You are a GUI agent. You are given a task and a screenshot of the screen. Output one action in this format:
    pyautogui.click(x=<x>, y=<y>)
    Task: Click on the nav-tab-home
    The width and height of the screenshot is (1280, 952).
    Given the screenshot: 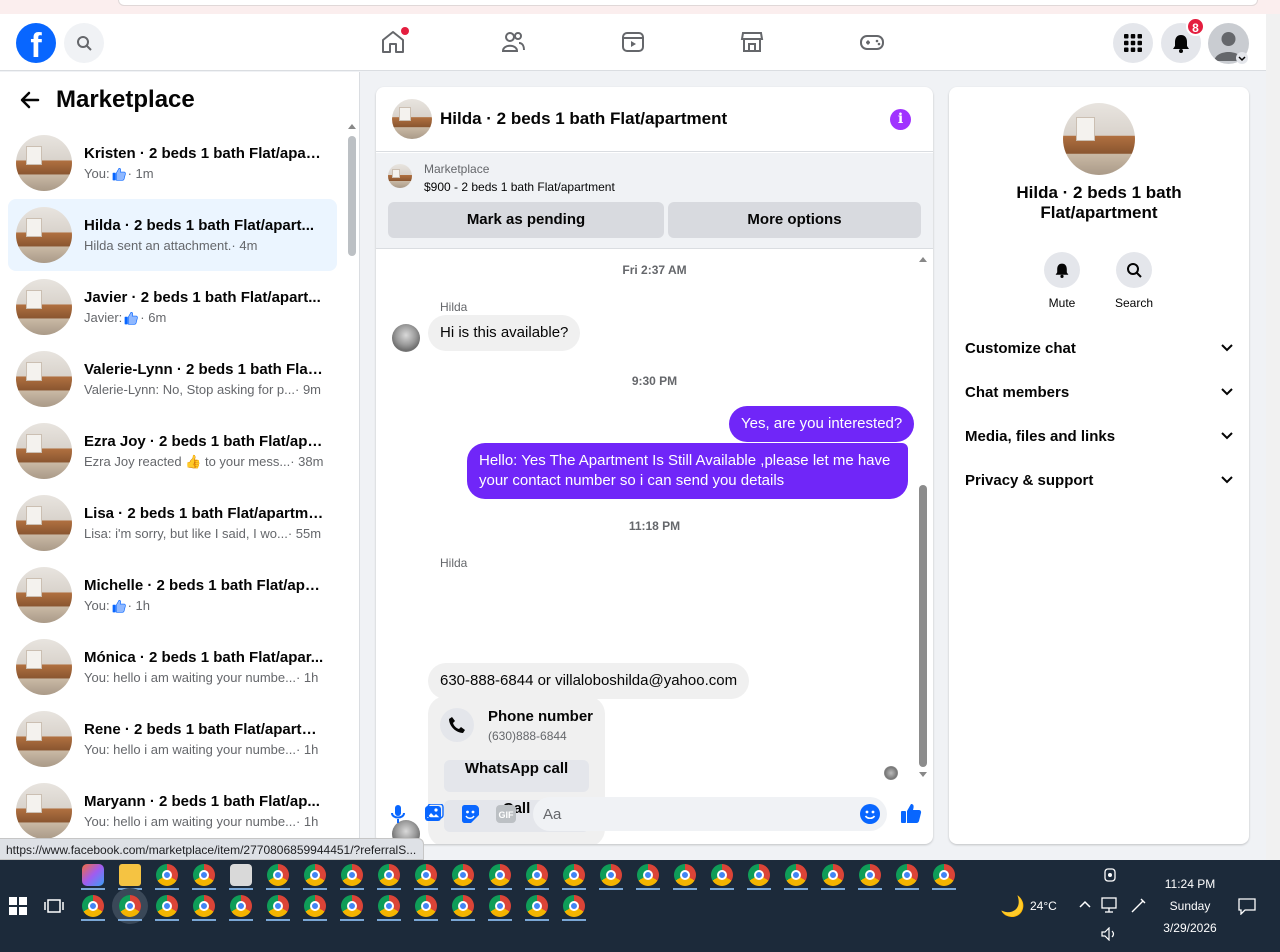 What is the action you would take?
    pyautogui.click(x=394, y=41)
    